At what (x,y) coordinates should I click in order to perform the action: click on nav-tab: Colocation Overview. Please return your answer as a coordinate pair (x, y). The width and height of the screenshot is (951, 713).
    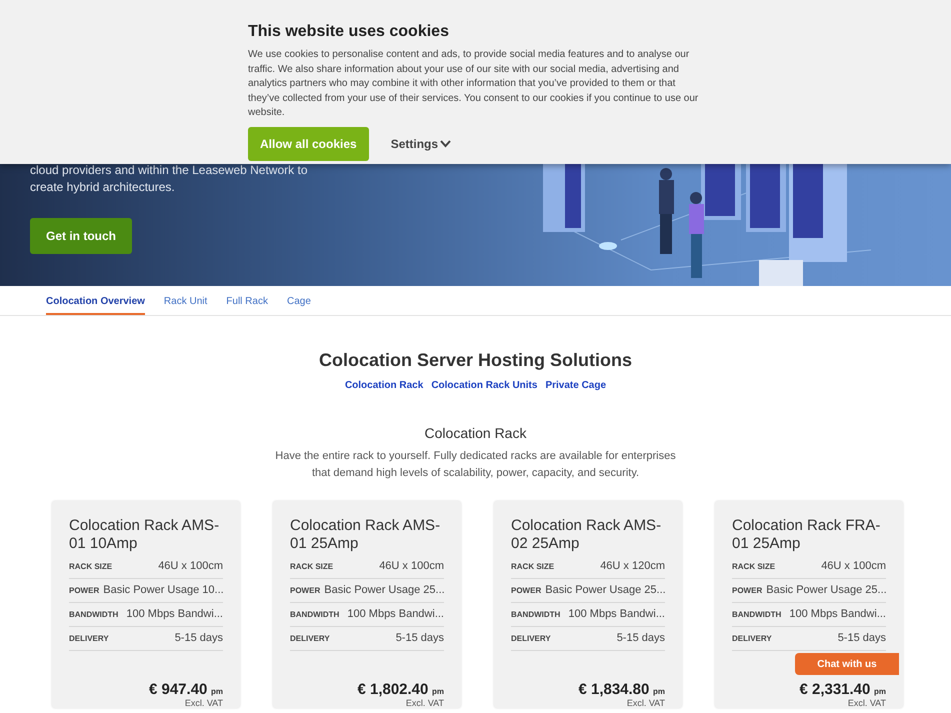
    Looking at the image, I should click on (95, 300).